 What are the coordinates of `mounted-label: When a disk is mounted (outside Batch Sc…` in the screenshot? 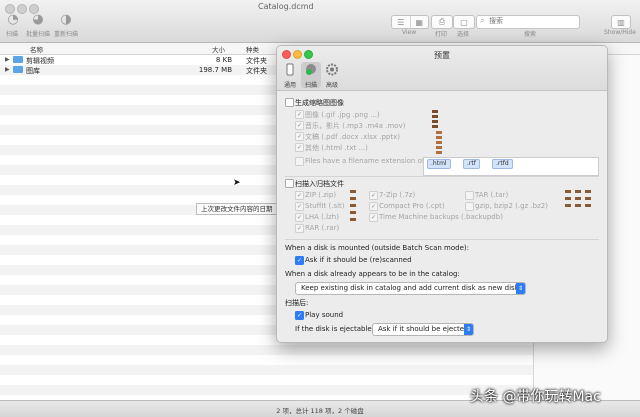 It's located at (377, 248).